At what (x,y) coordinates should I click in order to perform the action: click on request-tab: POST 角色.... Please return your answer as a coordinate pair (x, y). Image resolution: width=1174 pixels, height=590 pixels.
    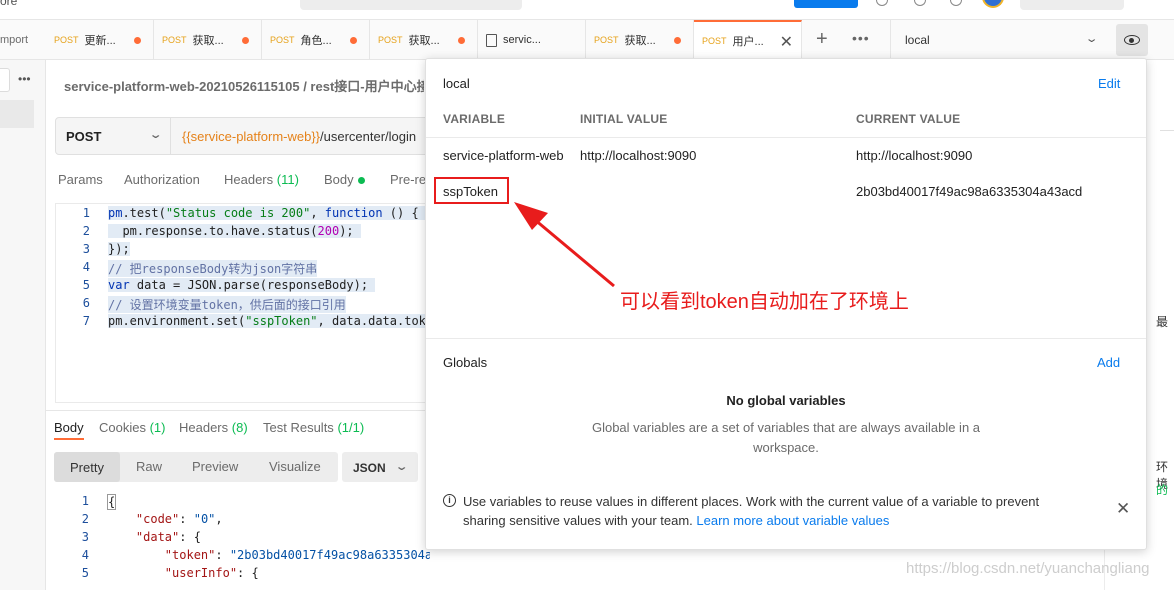
    Looking at the image, I should click on (316, 40).